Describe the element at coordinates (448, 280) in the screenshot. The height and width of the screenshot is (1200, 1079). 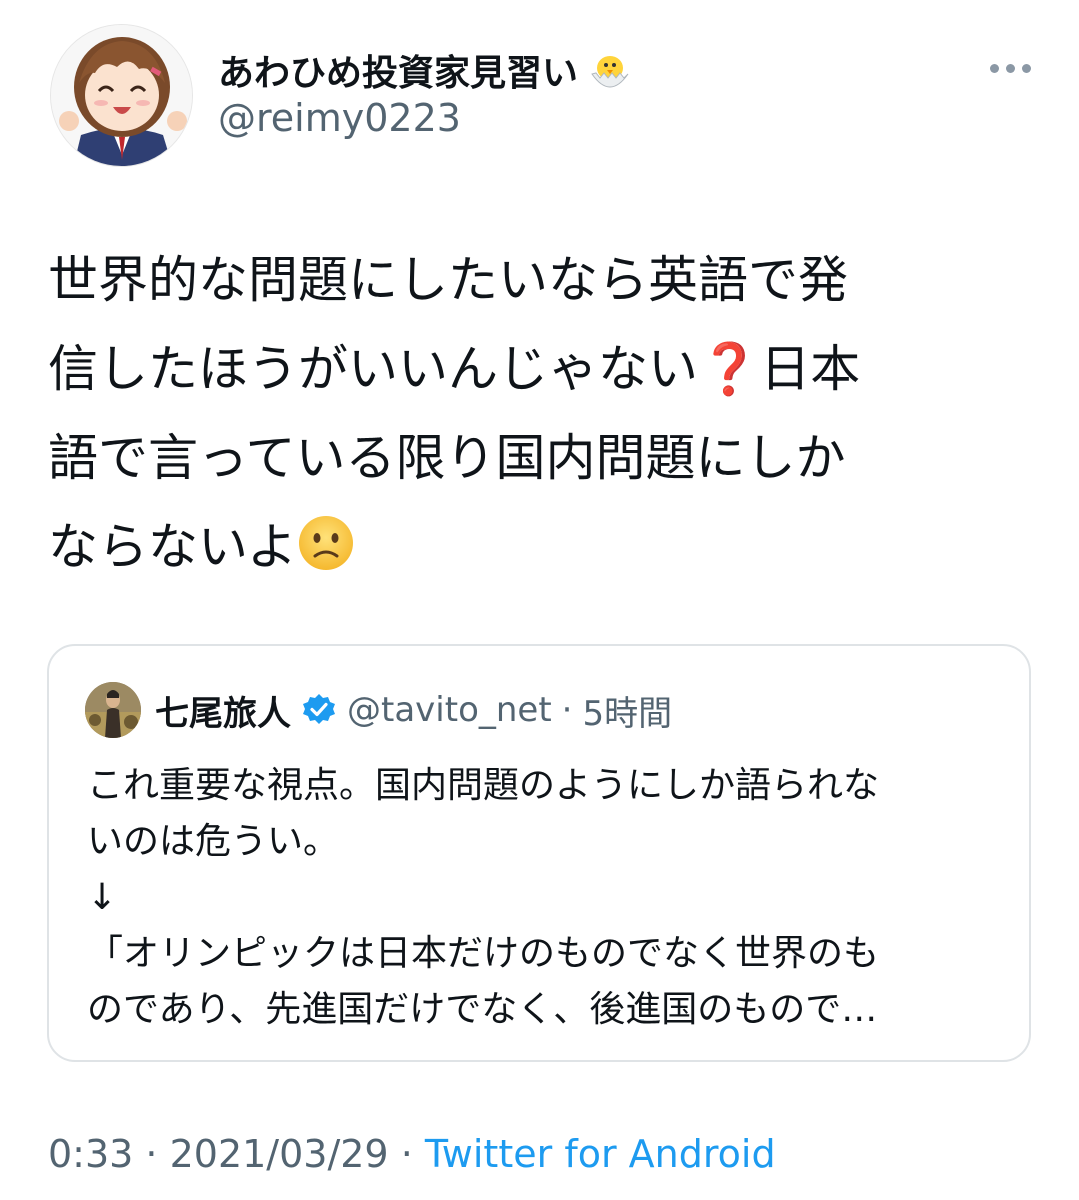
I see `tweet-text-line: 世界的な問題にしたいなら英語で発` at that location.